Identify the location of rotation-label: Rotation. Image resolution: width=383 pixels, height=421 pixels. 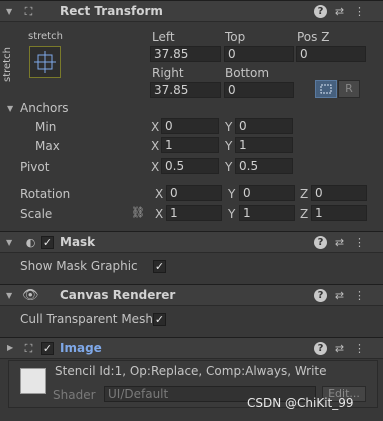
(45, 194).